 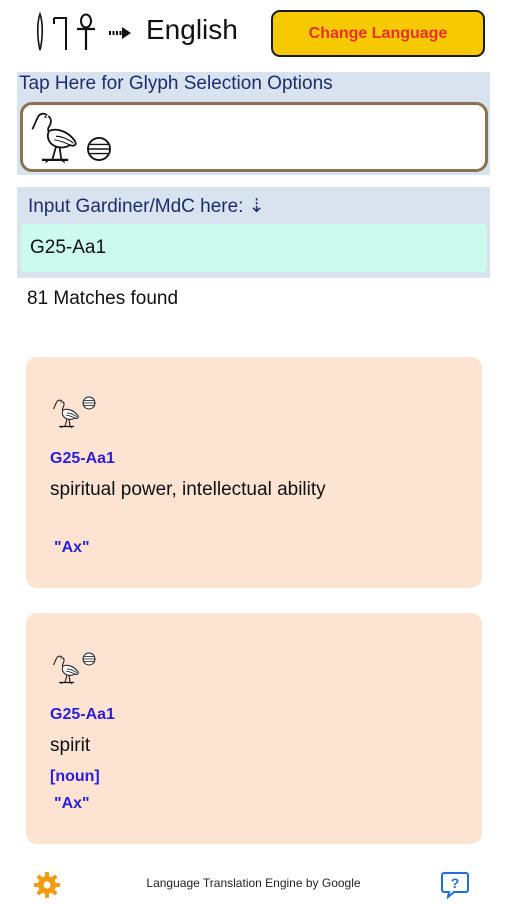 What do you see at coordinates (378, 33) in the screenshot?
I see `change-language-button: Change Language` at bounding box center [378, 33].